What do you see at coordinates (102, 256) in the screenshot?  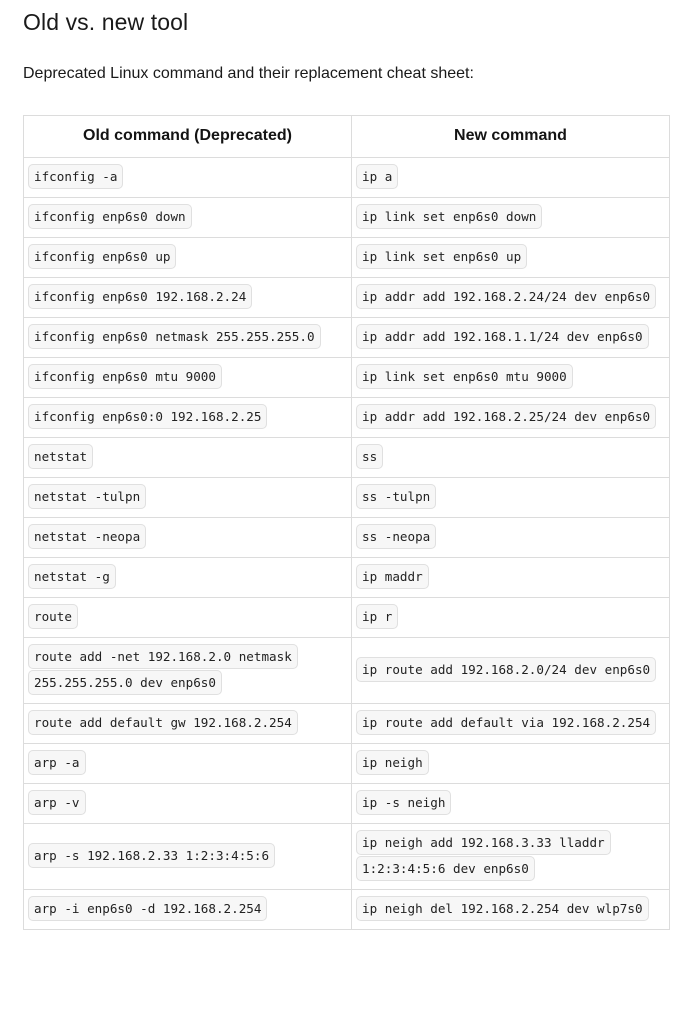 I see `old-command-code: ifconfig enp6s0 up` at bounding box center [102, 256].